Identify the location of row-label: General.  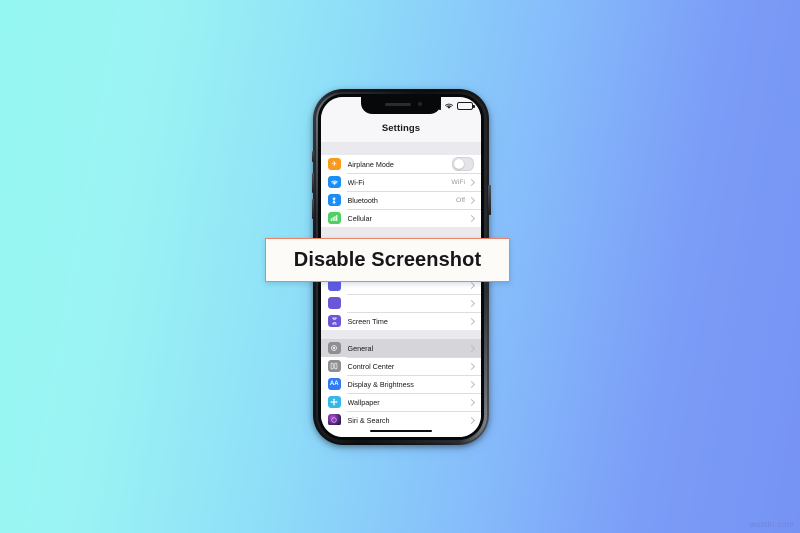
(360, 348).